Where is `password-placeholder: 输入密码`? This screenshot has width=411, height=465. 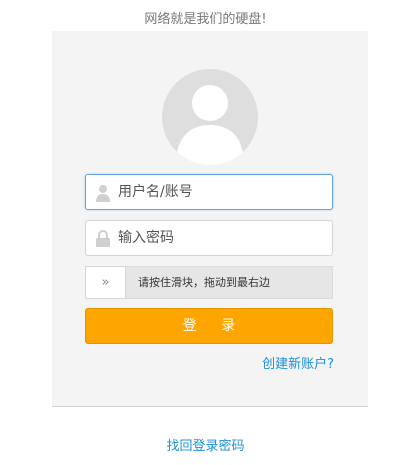 password-placeholder: 输入密码 is located at coordinates (146, 238).